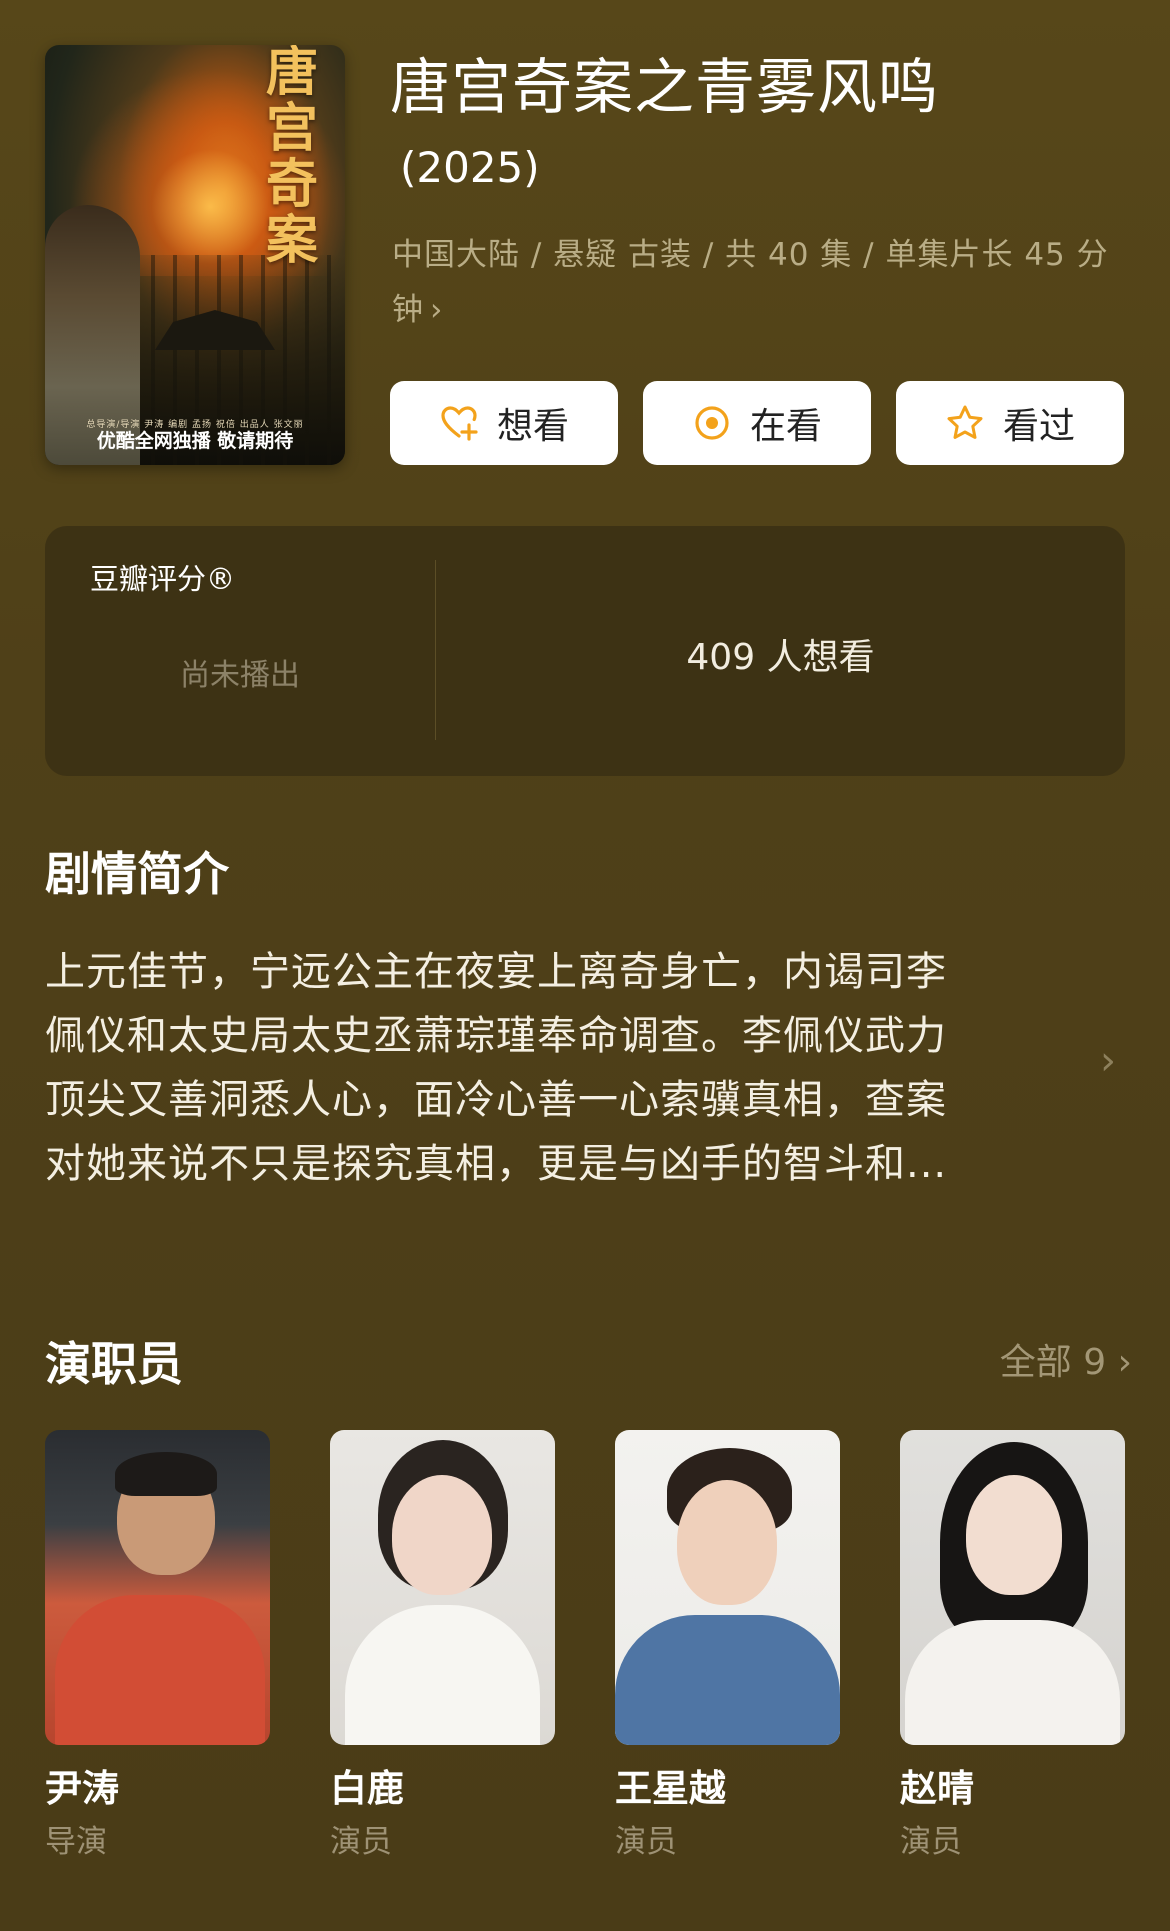  I want to click on poster-calligraphy-char: 奇, so click(291, 184).